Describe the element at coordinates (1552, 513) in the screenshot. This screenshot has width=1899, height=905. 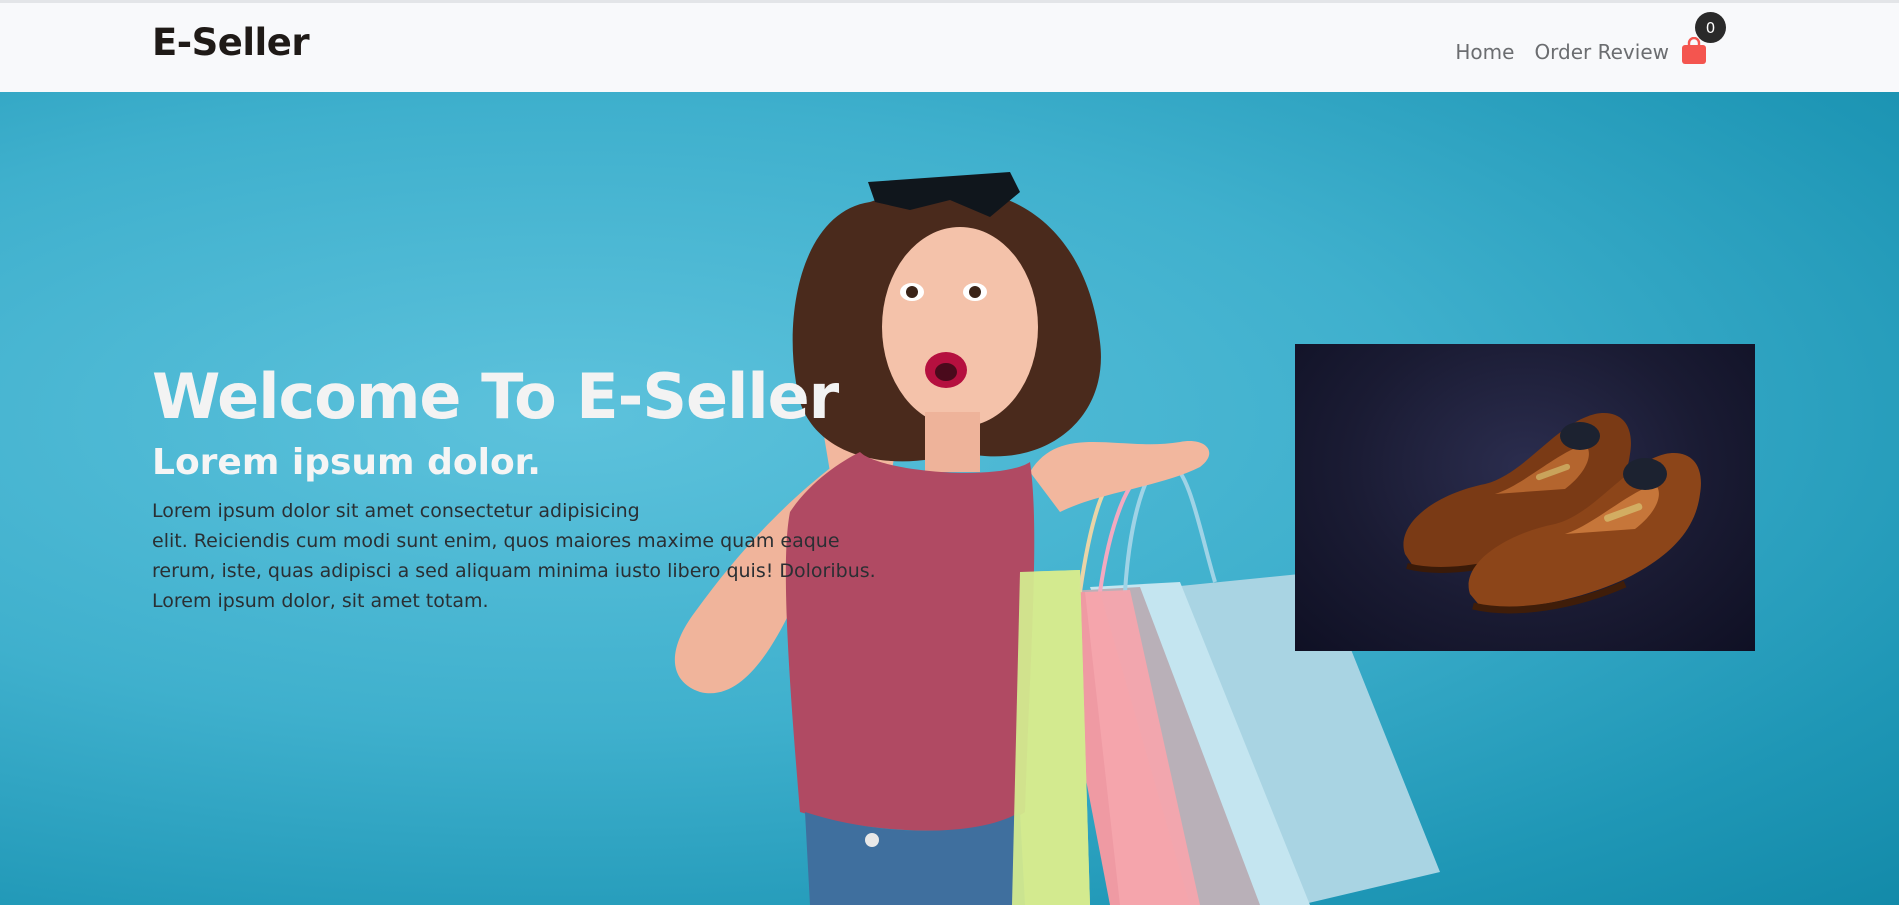
I see `loafer-shoes-image` at that location.